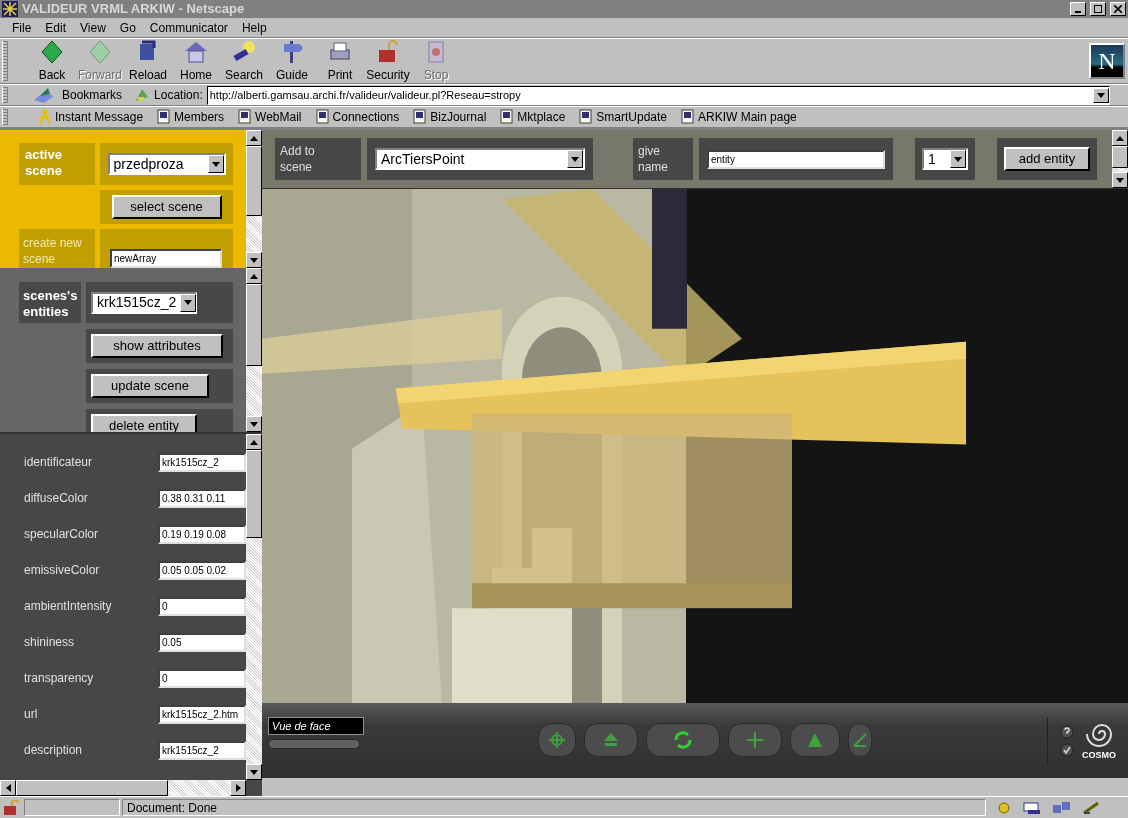  I want to click on entity-name-field: entity, so click(796, 159).